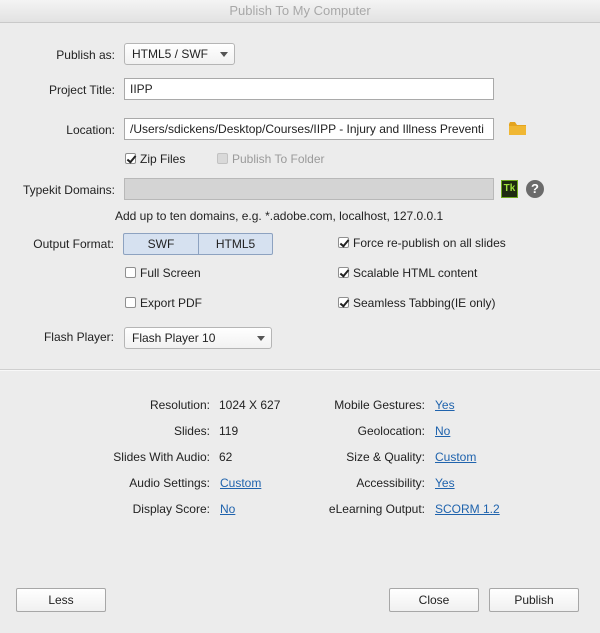 This screenshot has width=600, height=633. What do you see at coordinates (309, 89) in the screenshot?
I see `project-title-input: IIPP` at bounding box center [309, 89].